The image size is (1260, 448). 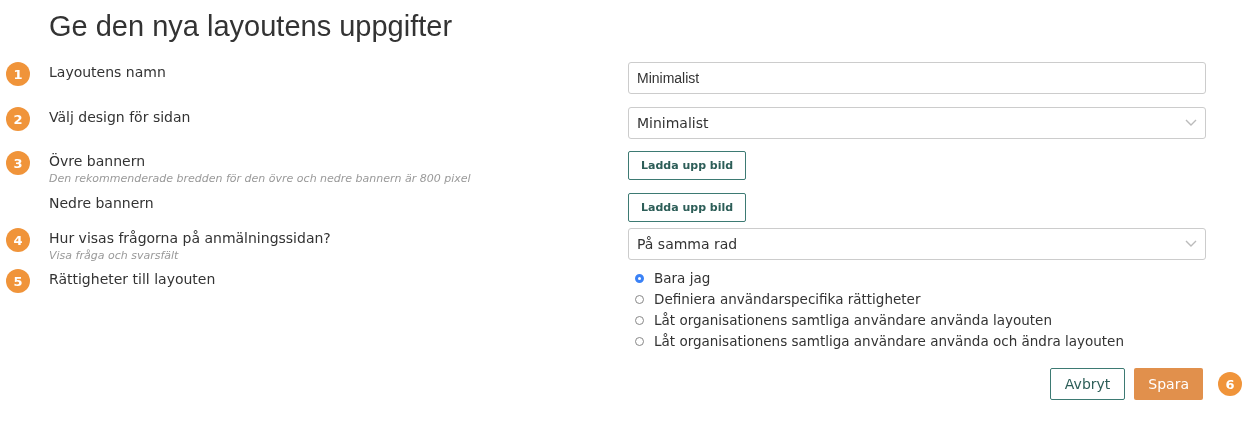 What do you see at coordinates (190, 238) in the screenshot?
I see `field-label: Hur visas frågorna på anmälningssidan?` at bounding box center [190, 238].